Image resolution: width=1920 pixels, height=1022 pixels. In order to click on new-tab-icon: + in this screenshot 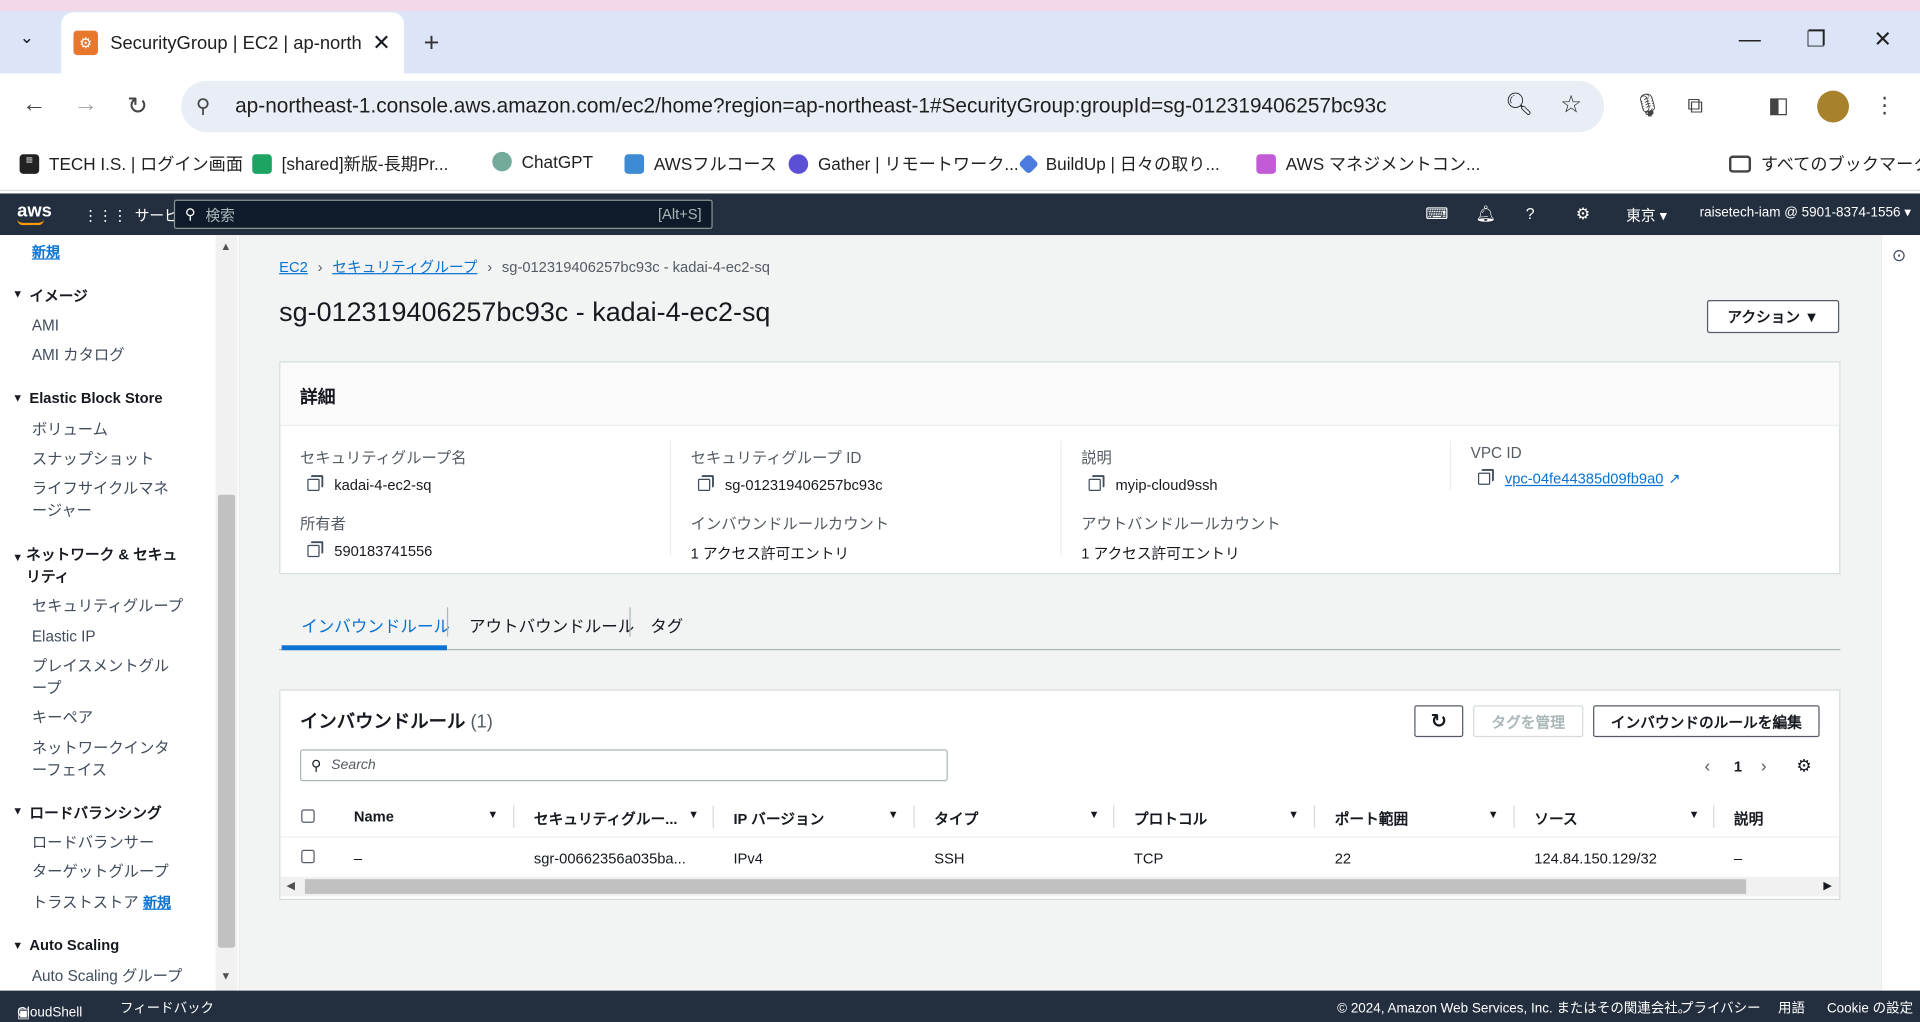, I will do `click(432, 43)`.